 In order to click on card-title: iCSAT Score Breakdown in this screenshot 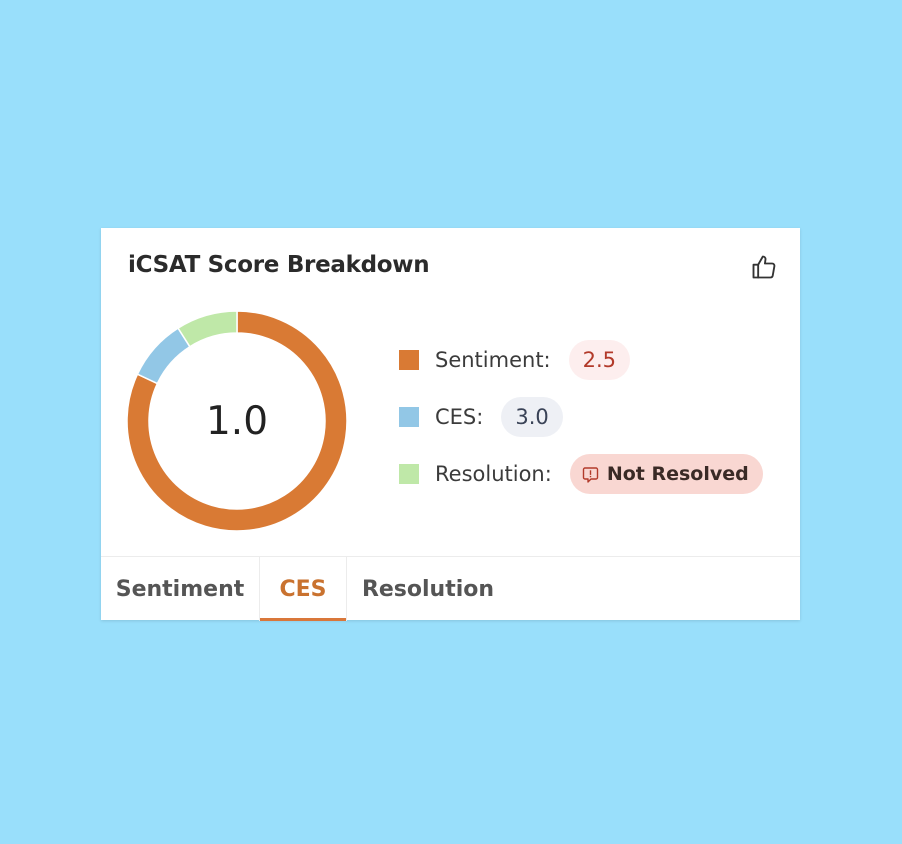, I will do `click(279, 265)`.